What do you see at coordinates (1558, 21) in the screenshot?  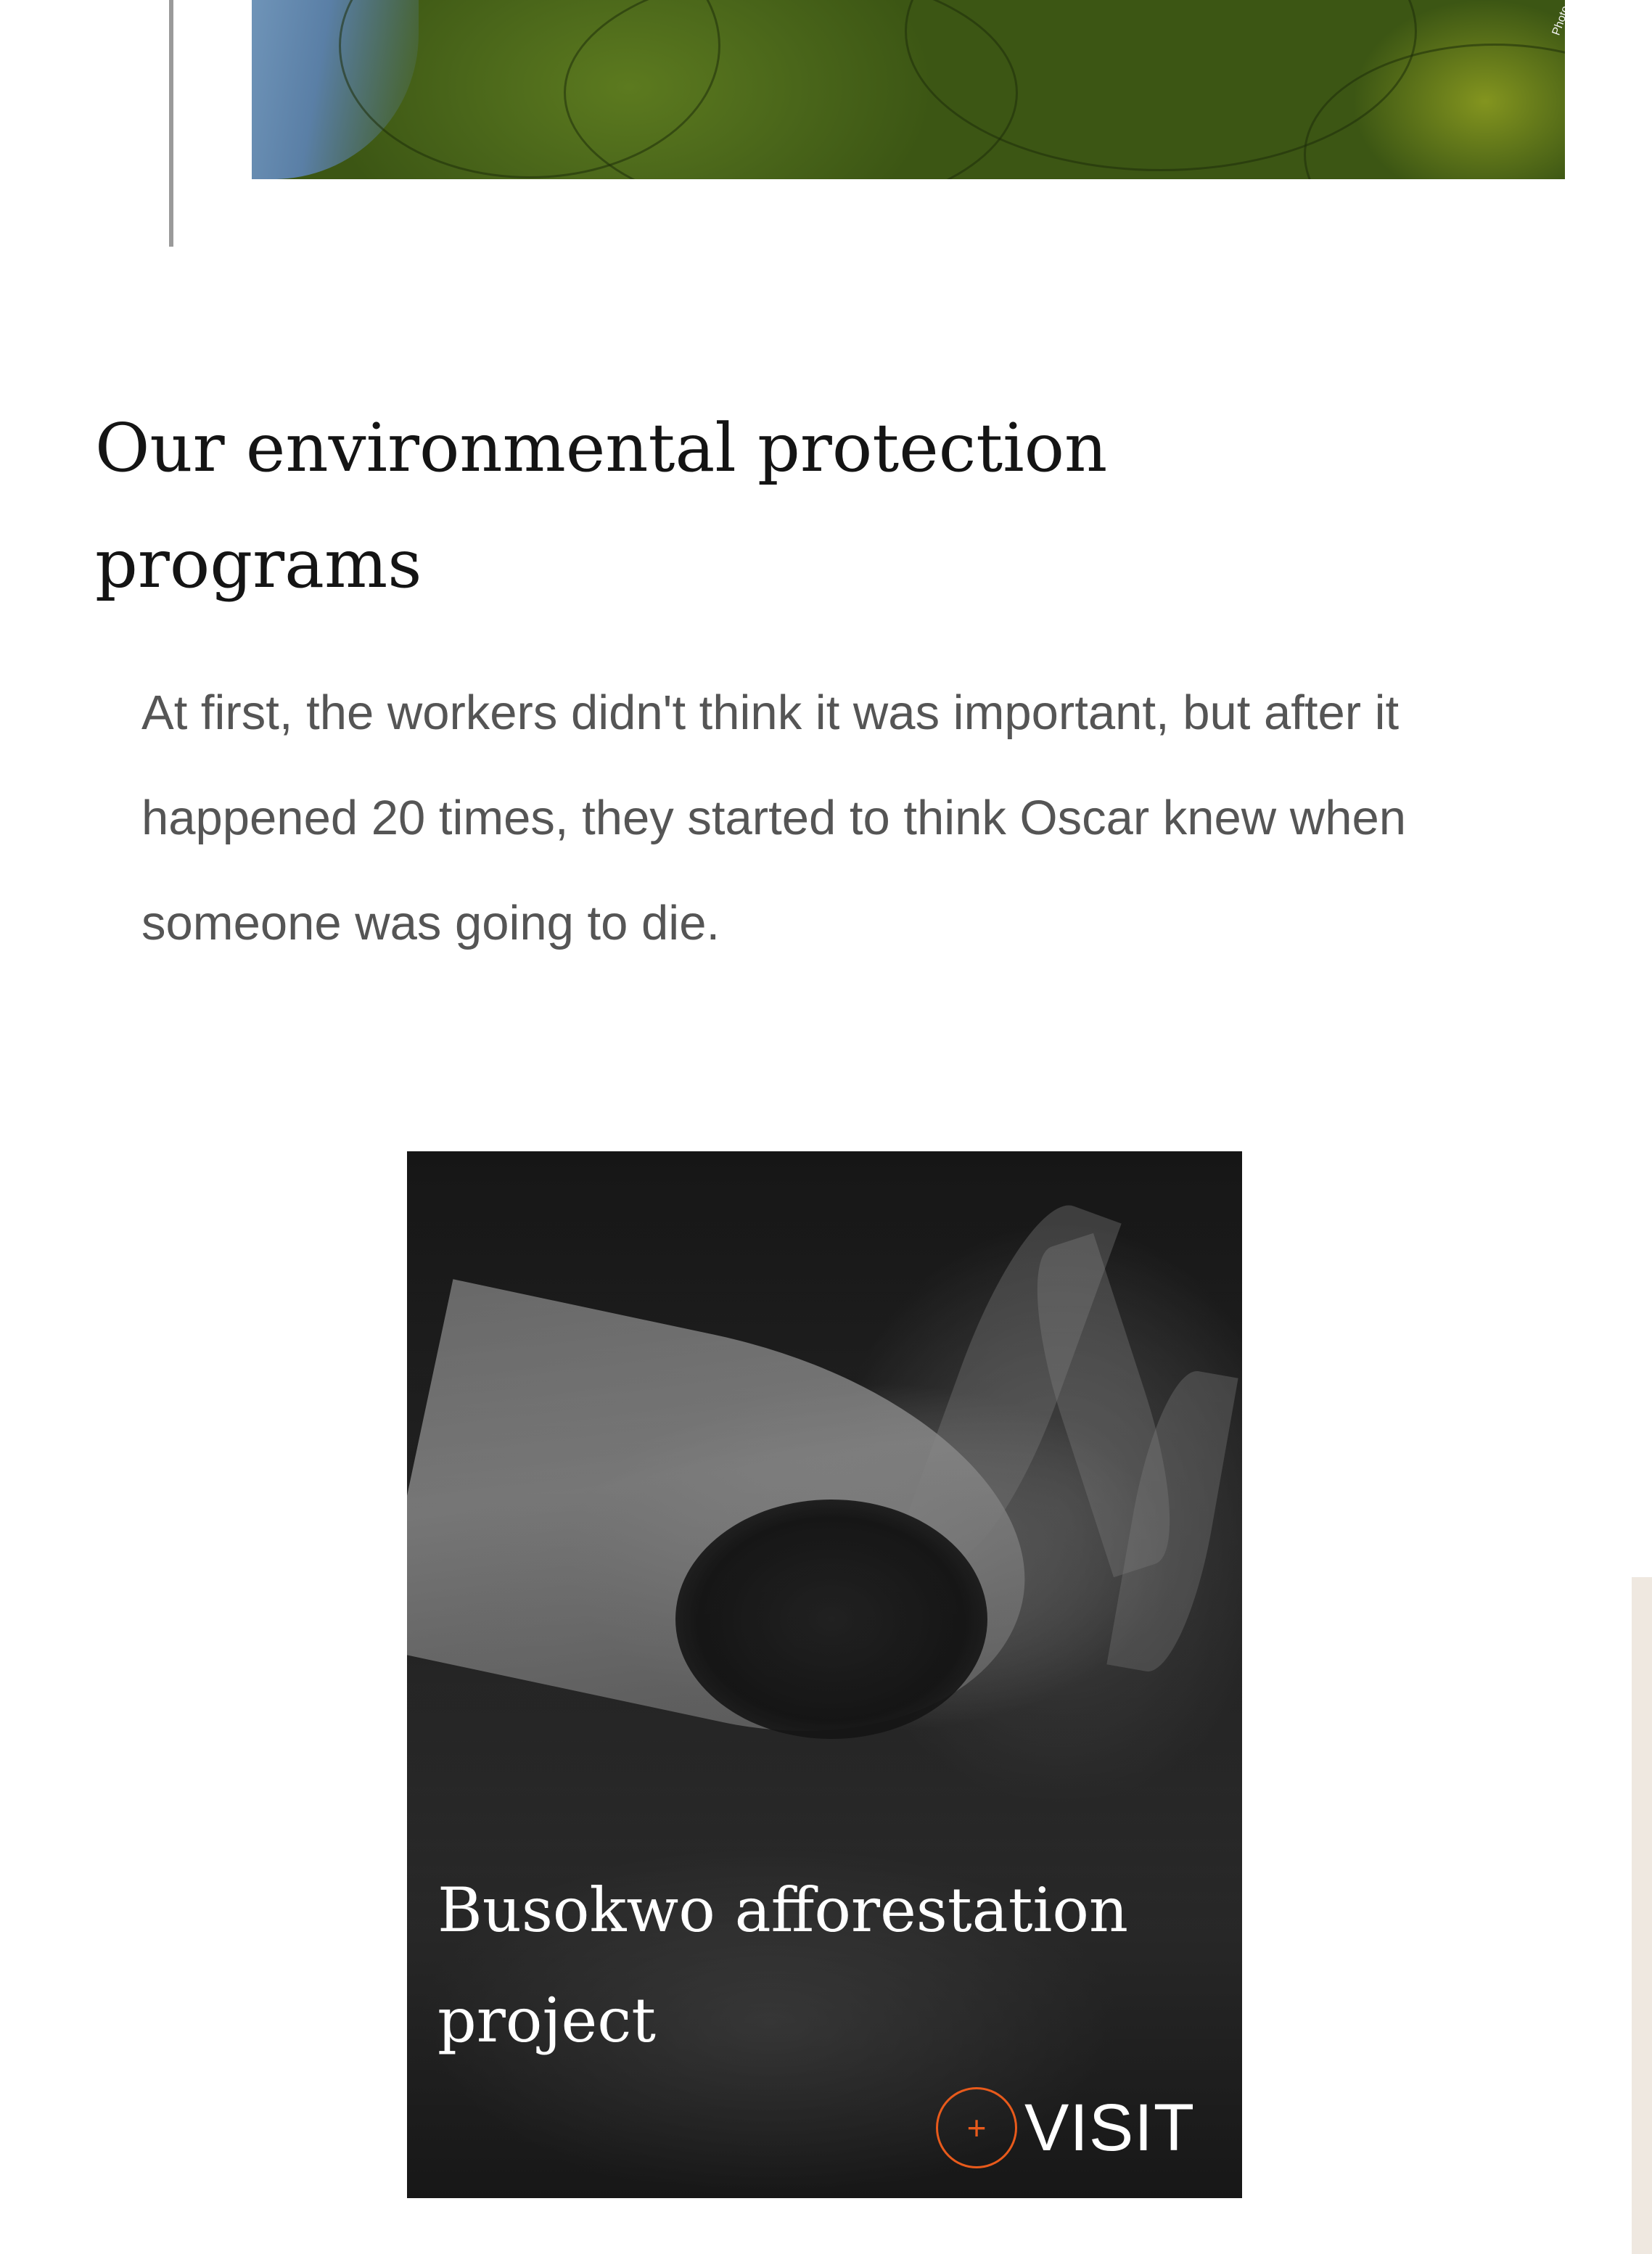 I see `photo-credit: Photo` at bounding box center [1558, 21].